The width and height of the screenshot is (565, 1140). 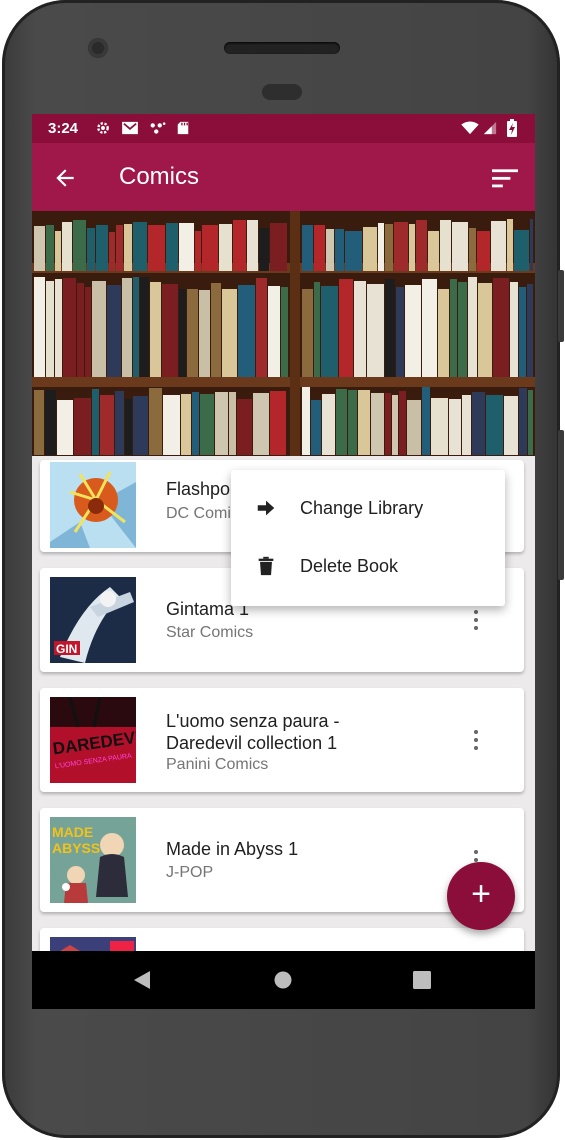 What do you see at coordinates (63, 128) in the screenshot?
I see `status-time: 3:24` at bounding box center [63, 128].